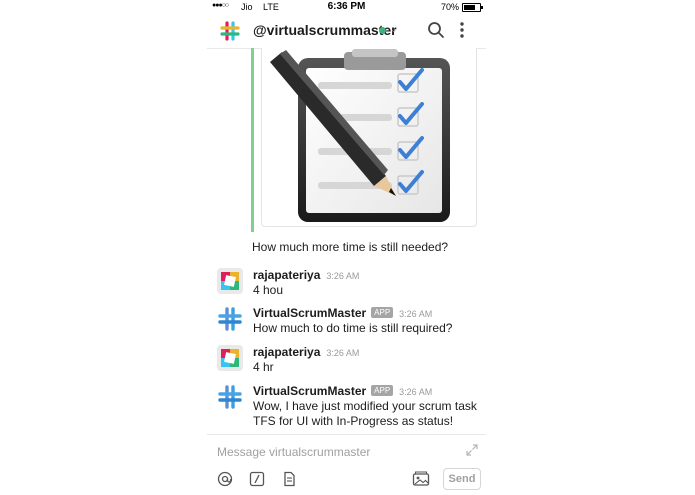 The width and height of the screenshot is (695, 495). I want to click on file-icon, so click(289, 479).